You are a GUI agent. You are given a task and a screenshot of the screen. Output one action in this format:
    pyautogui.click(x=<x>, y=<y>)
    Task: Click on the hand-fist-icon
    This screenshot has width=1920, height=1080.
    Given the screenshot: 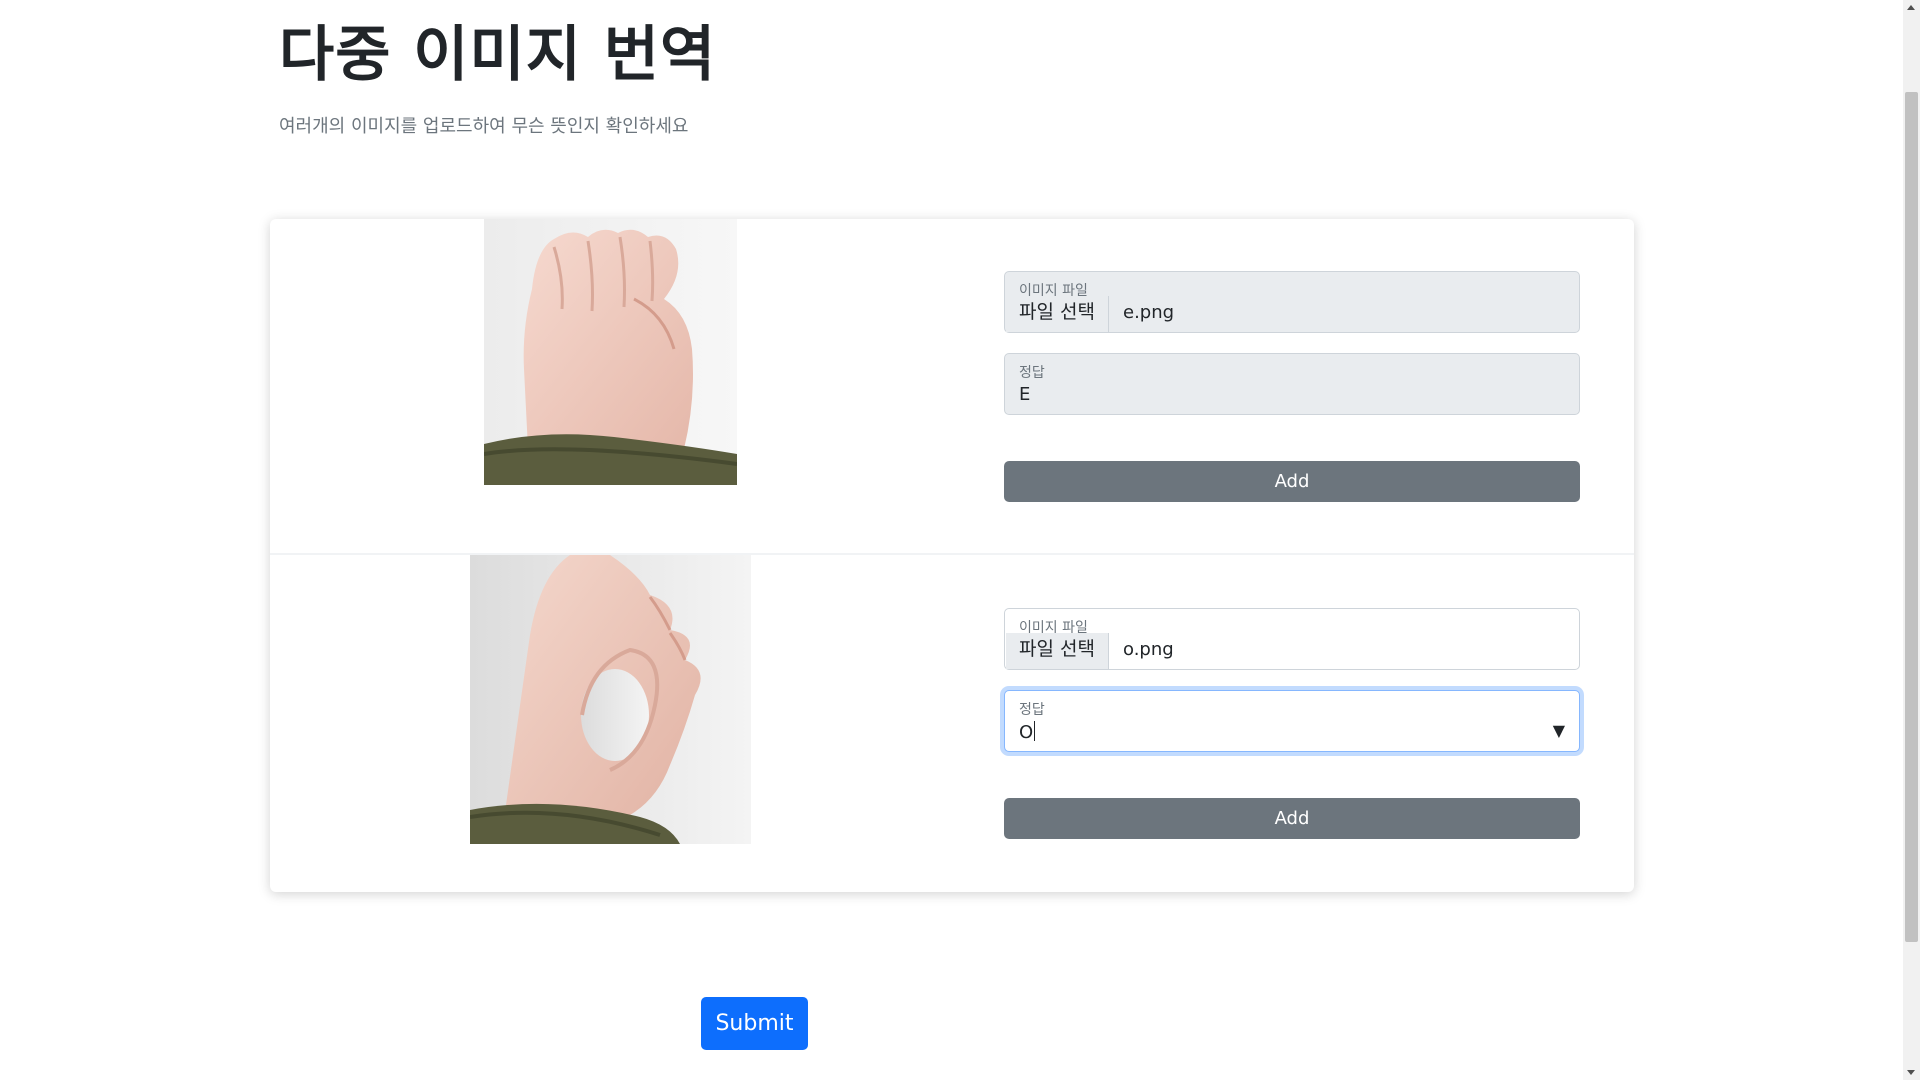 What is the action you would take?
    pyautogui.click(x=610, y=352)
    